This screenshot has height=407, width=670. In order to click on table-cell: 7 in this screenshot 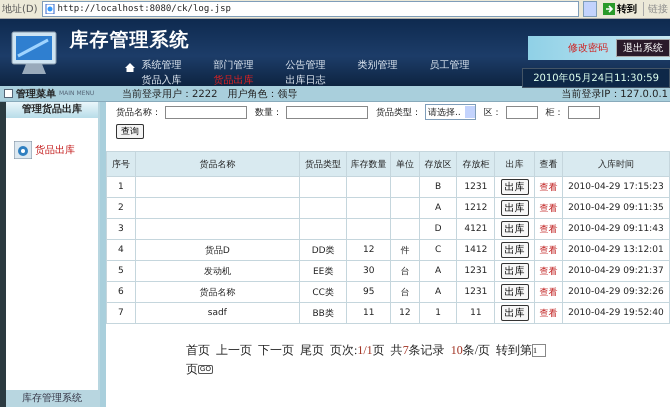, I will do `click(121, 313)`.